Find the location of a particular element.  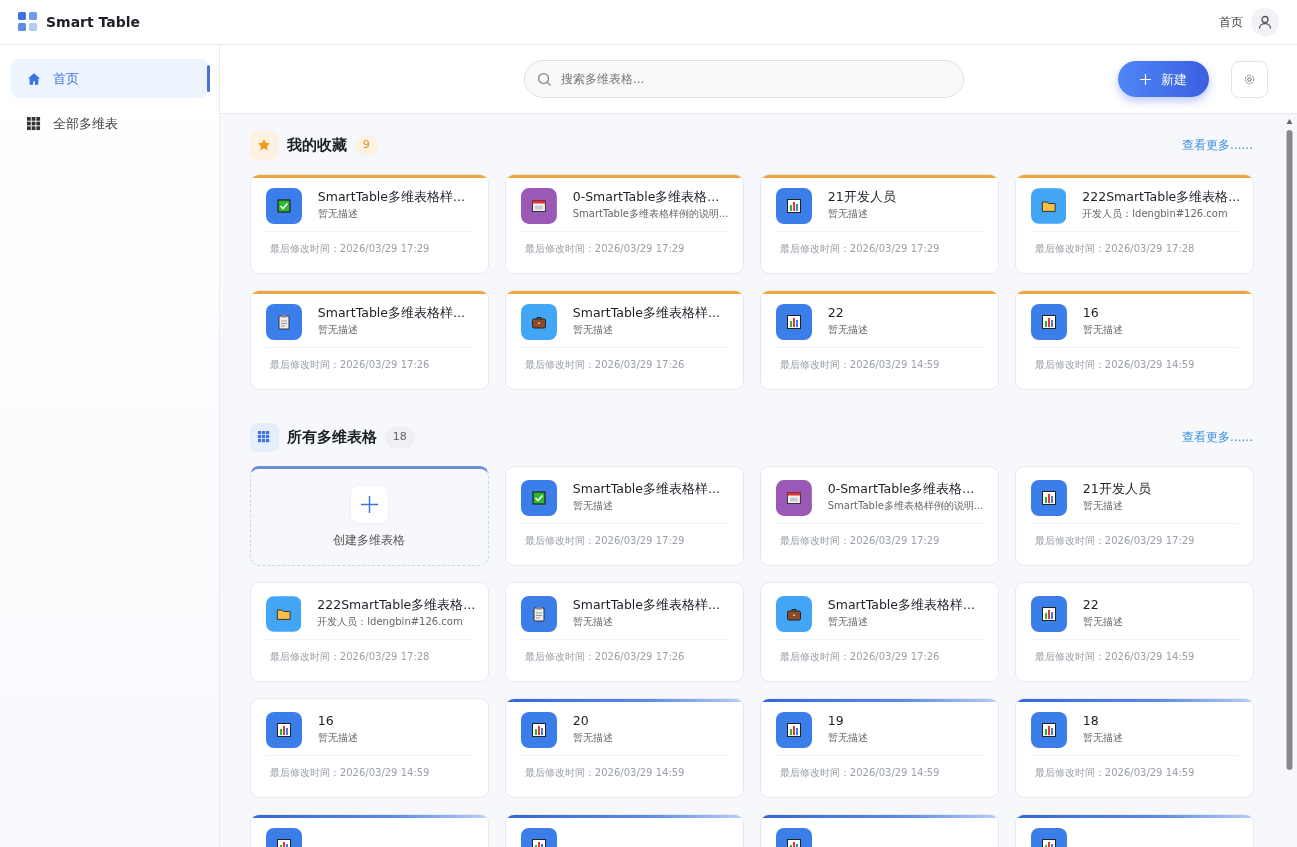

create-card: 创建多维表格 is located at coordinates (369, 516).